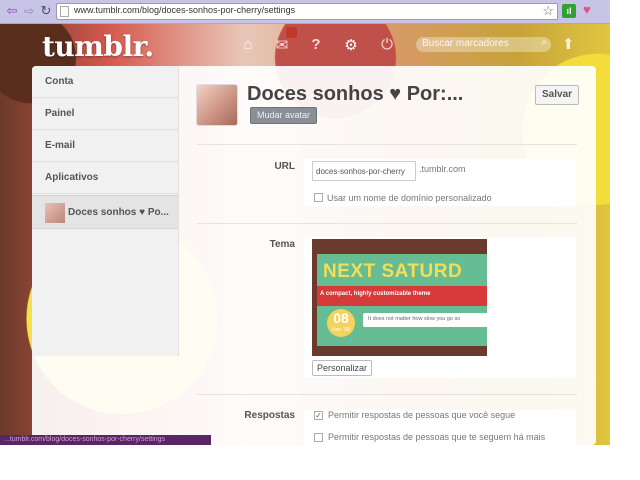 This screenshot has width=640, height=480. I want to click on blog-url-input, so click(364, 171).